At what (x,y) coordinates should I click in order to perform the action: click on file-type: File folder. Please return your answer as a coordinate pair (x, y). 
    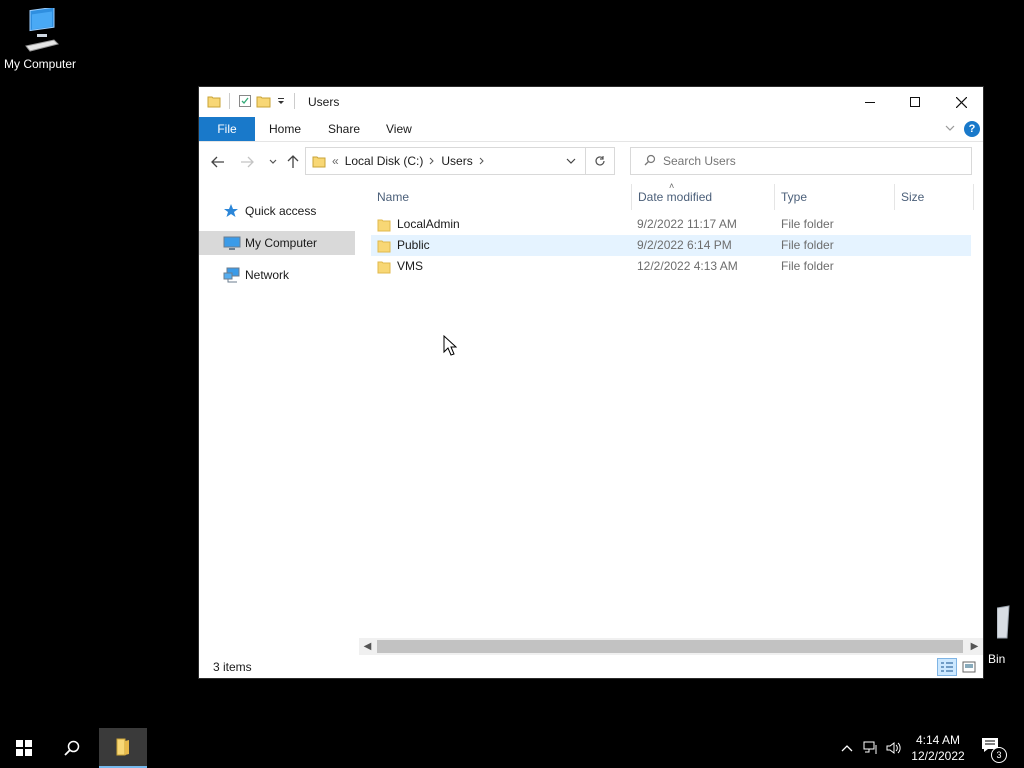
    Looking at the image, I should click on (807, 245).